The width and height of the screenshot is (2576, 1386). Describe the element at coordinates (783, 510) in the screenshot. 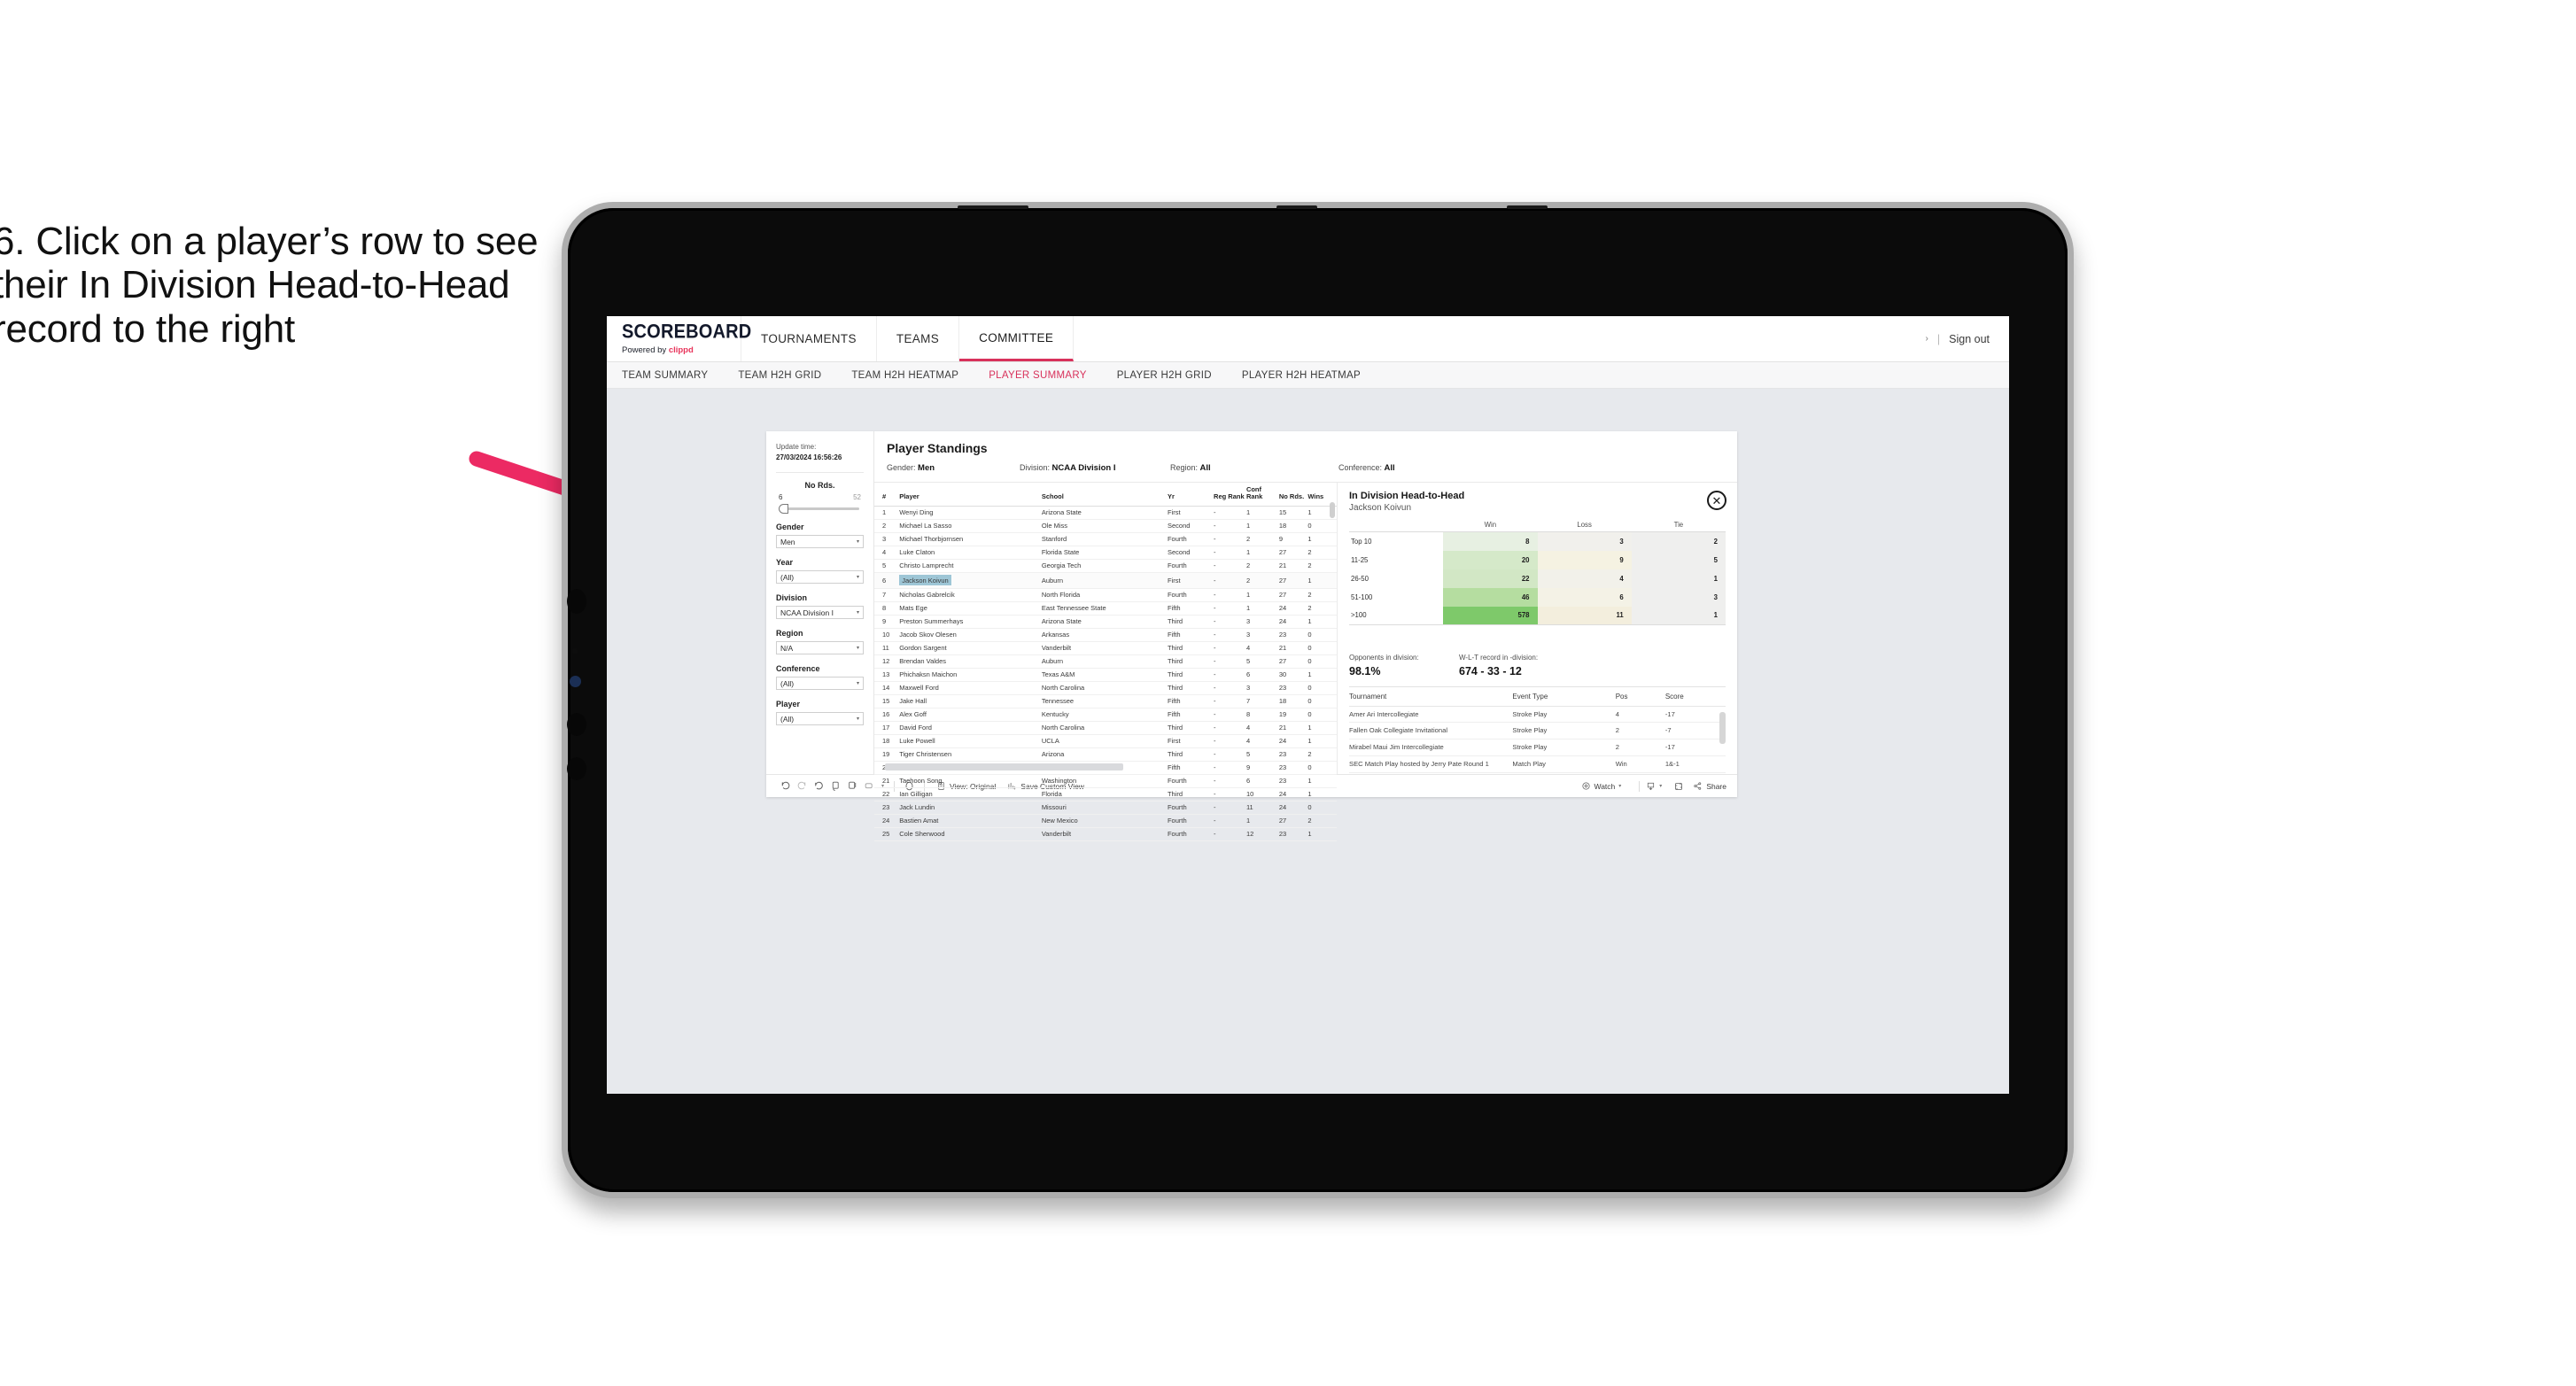

I see `no-rounds-slider-handle` at that location.